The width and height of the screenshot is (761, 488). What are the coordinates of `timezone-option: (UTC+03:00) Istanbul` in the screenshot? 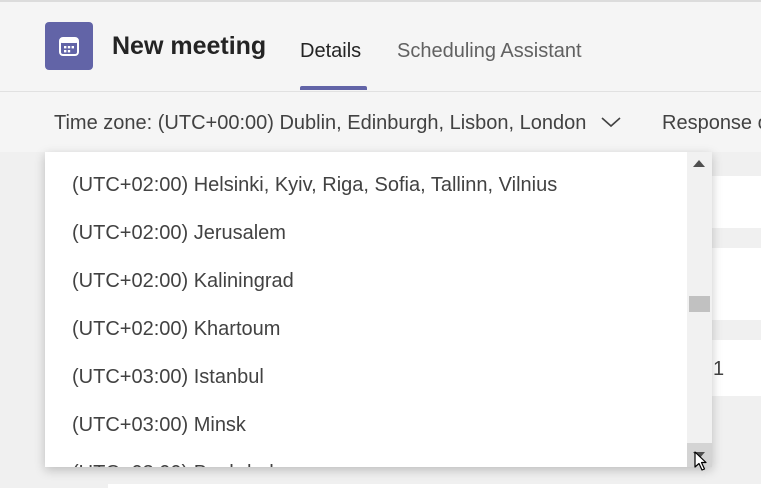 It's located at (366, 377).